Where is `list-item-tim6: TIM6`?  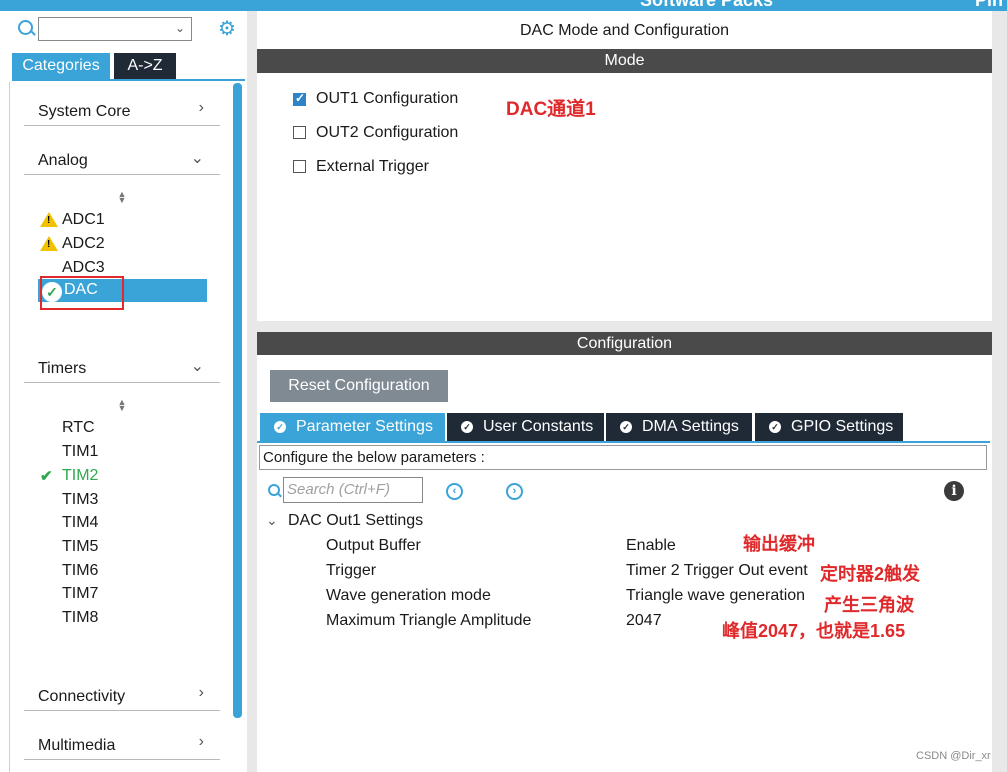
list-item-tim6: TIM6 is located at coordinates (80, 571).